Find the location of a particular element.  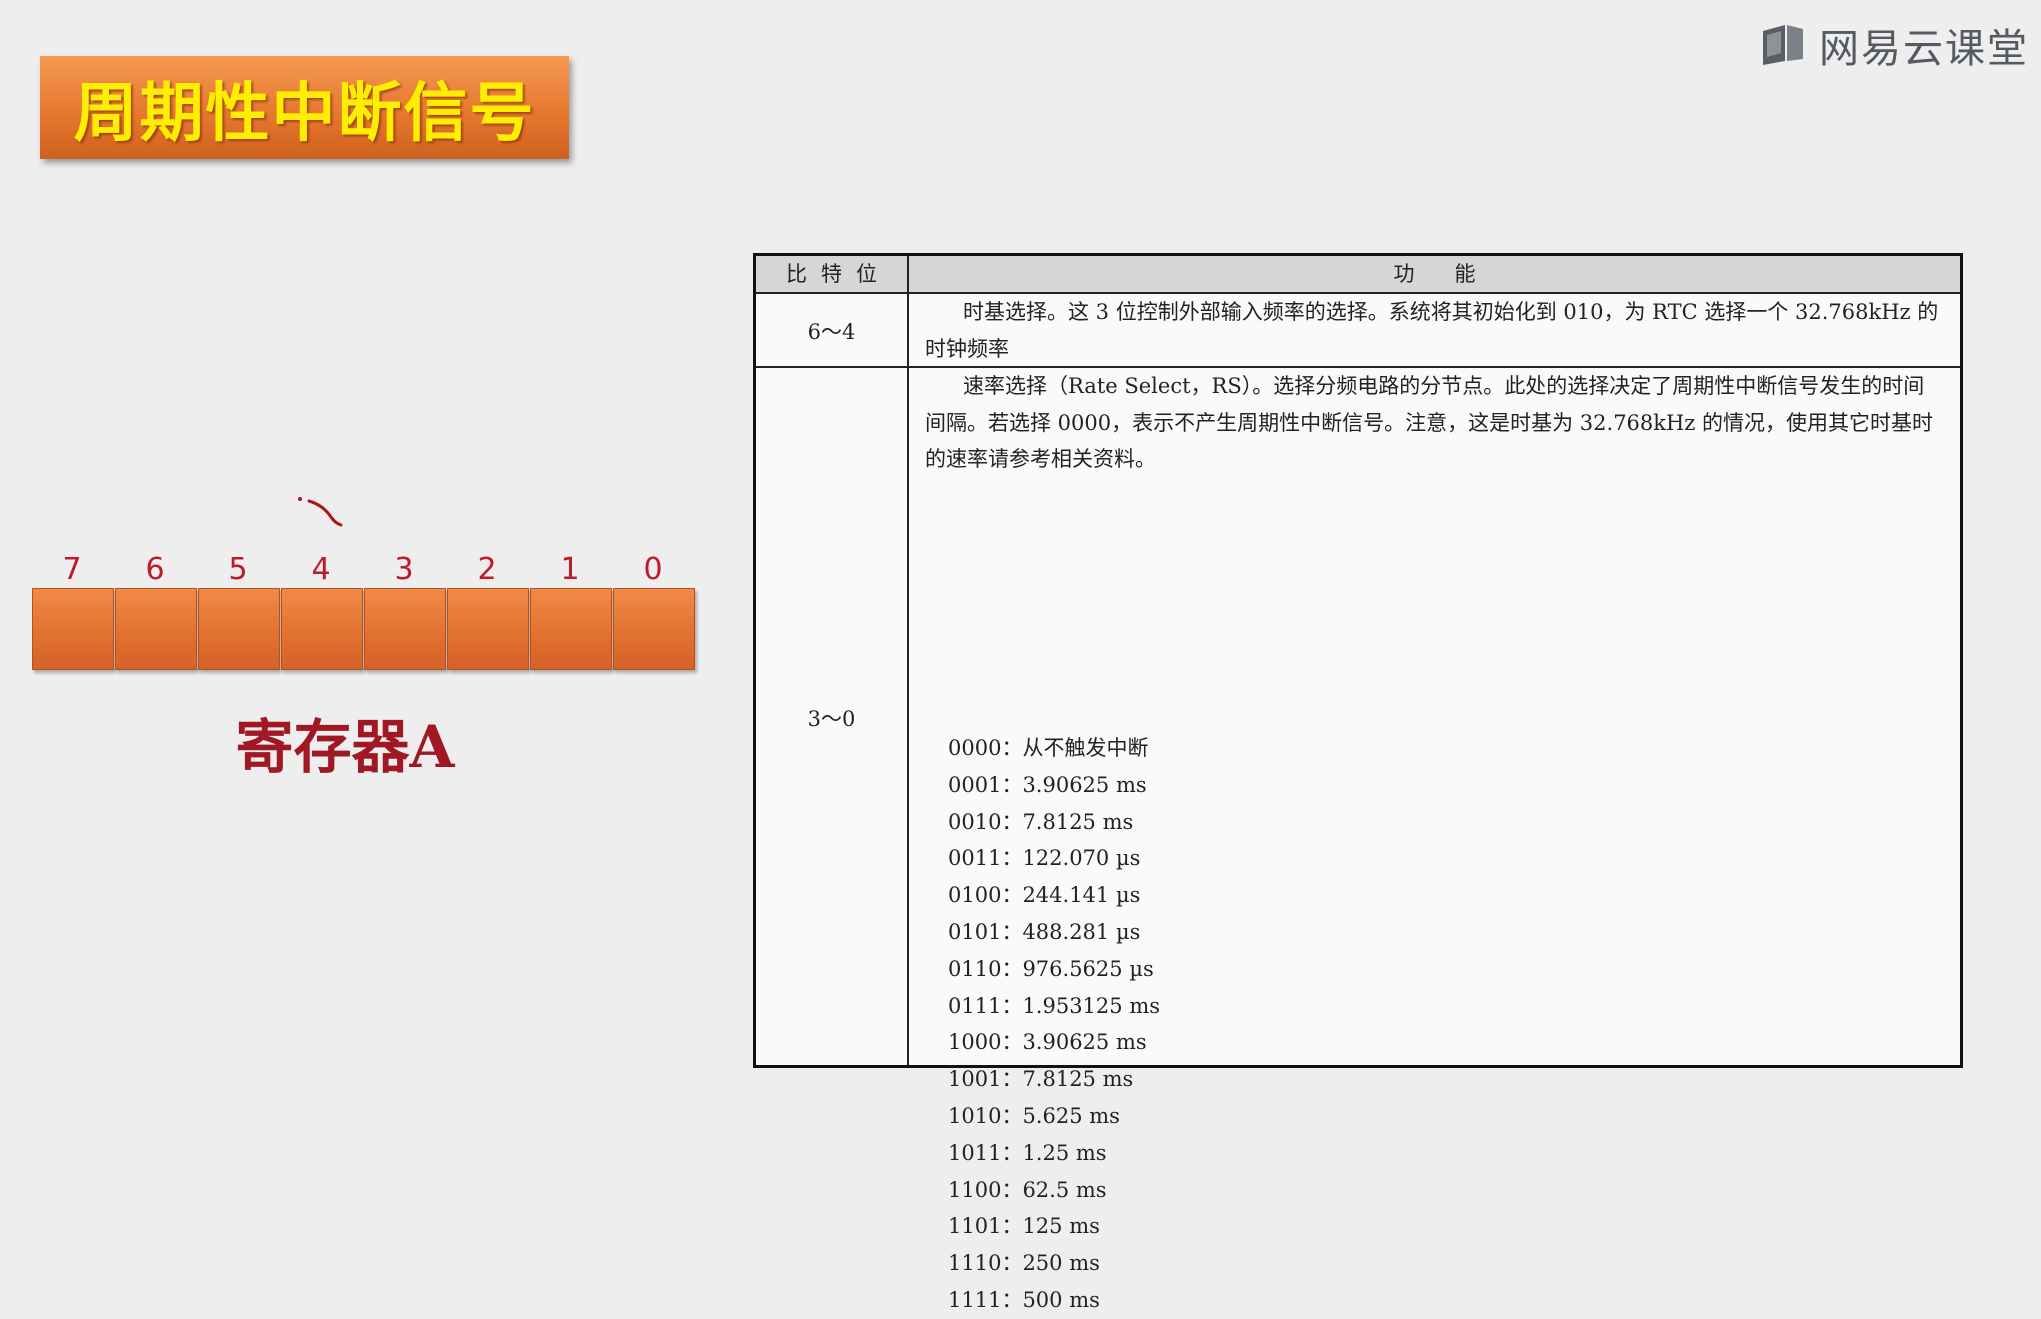

list-item: 0000：从不触发中断 is located at coordinates (1048, 748).